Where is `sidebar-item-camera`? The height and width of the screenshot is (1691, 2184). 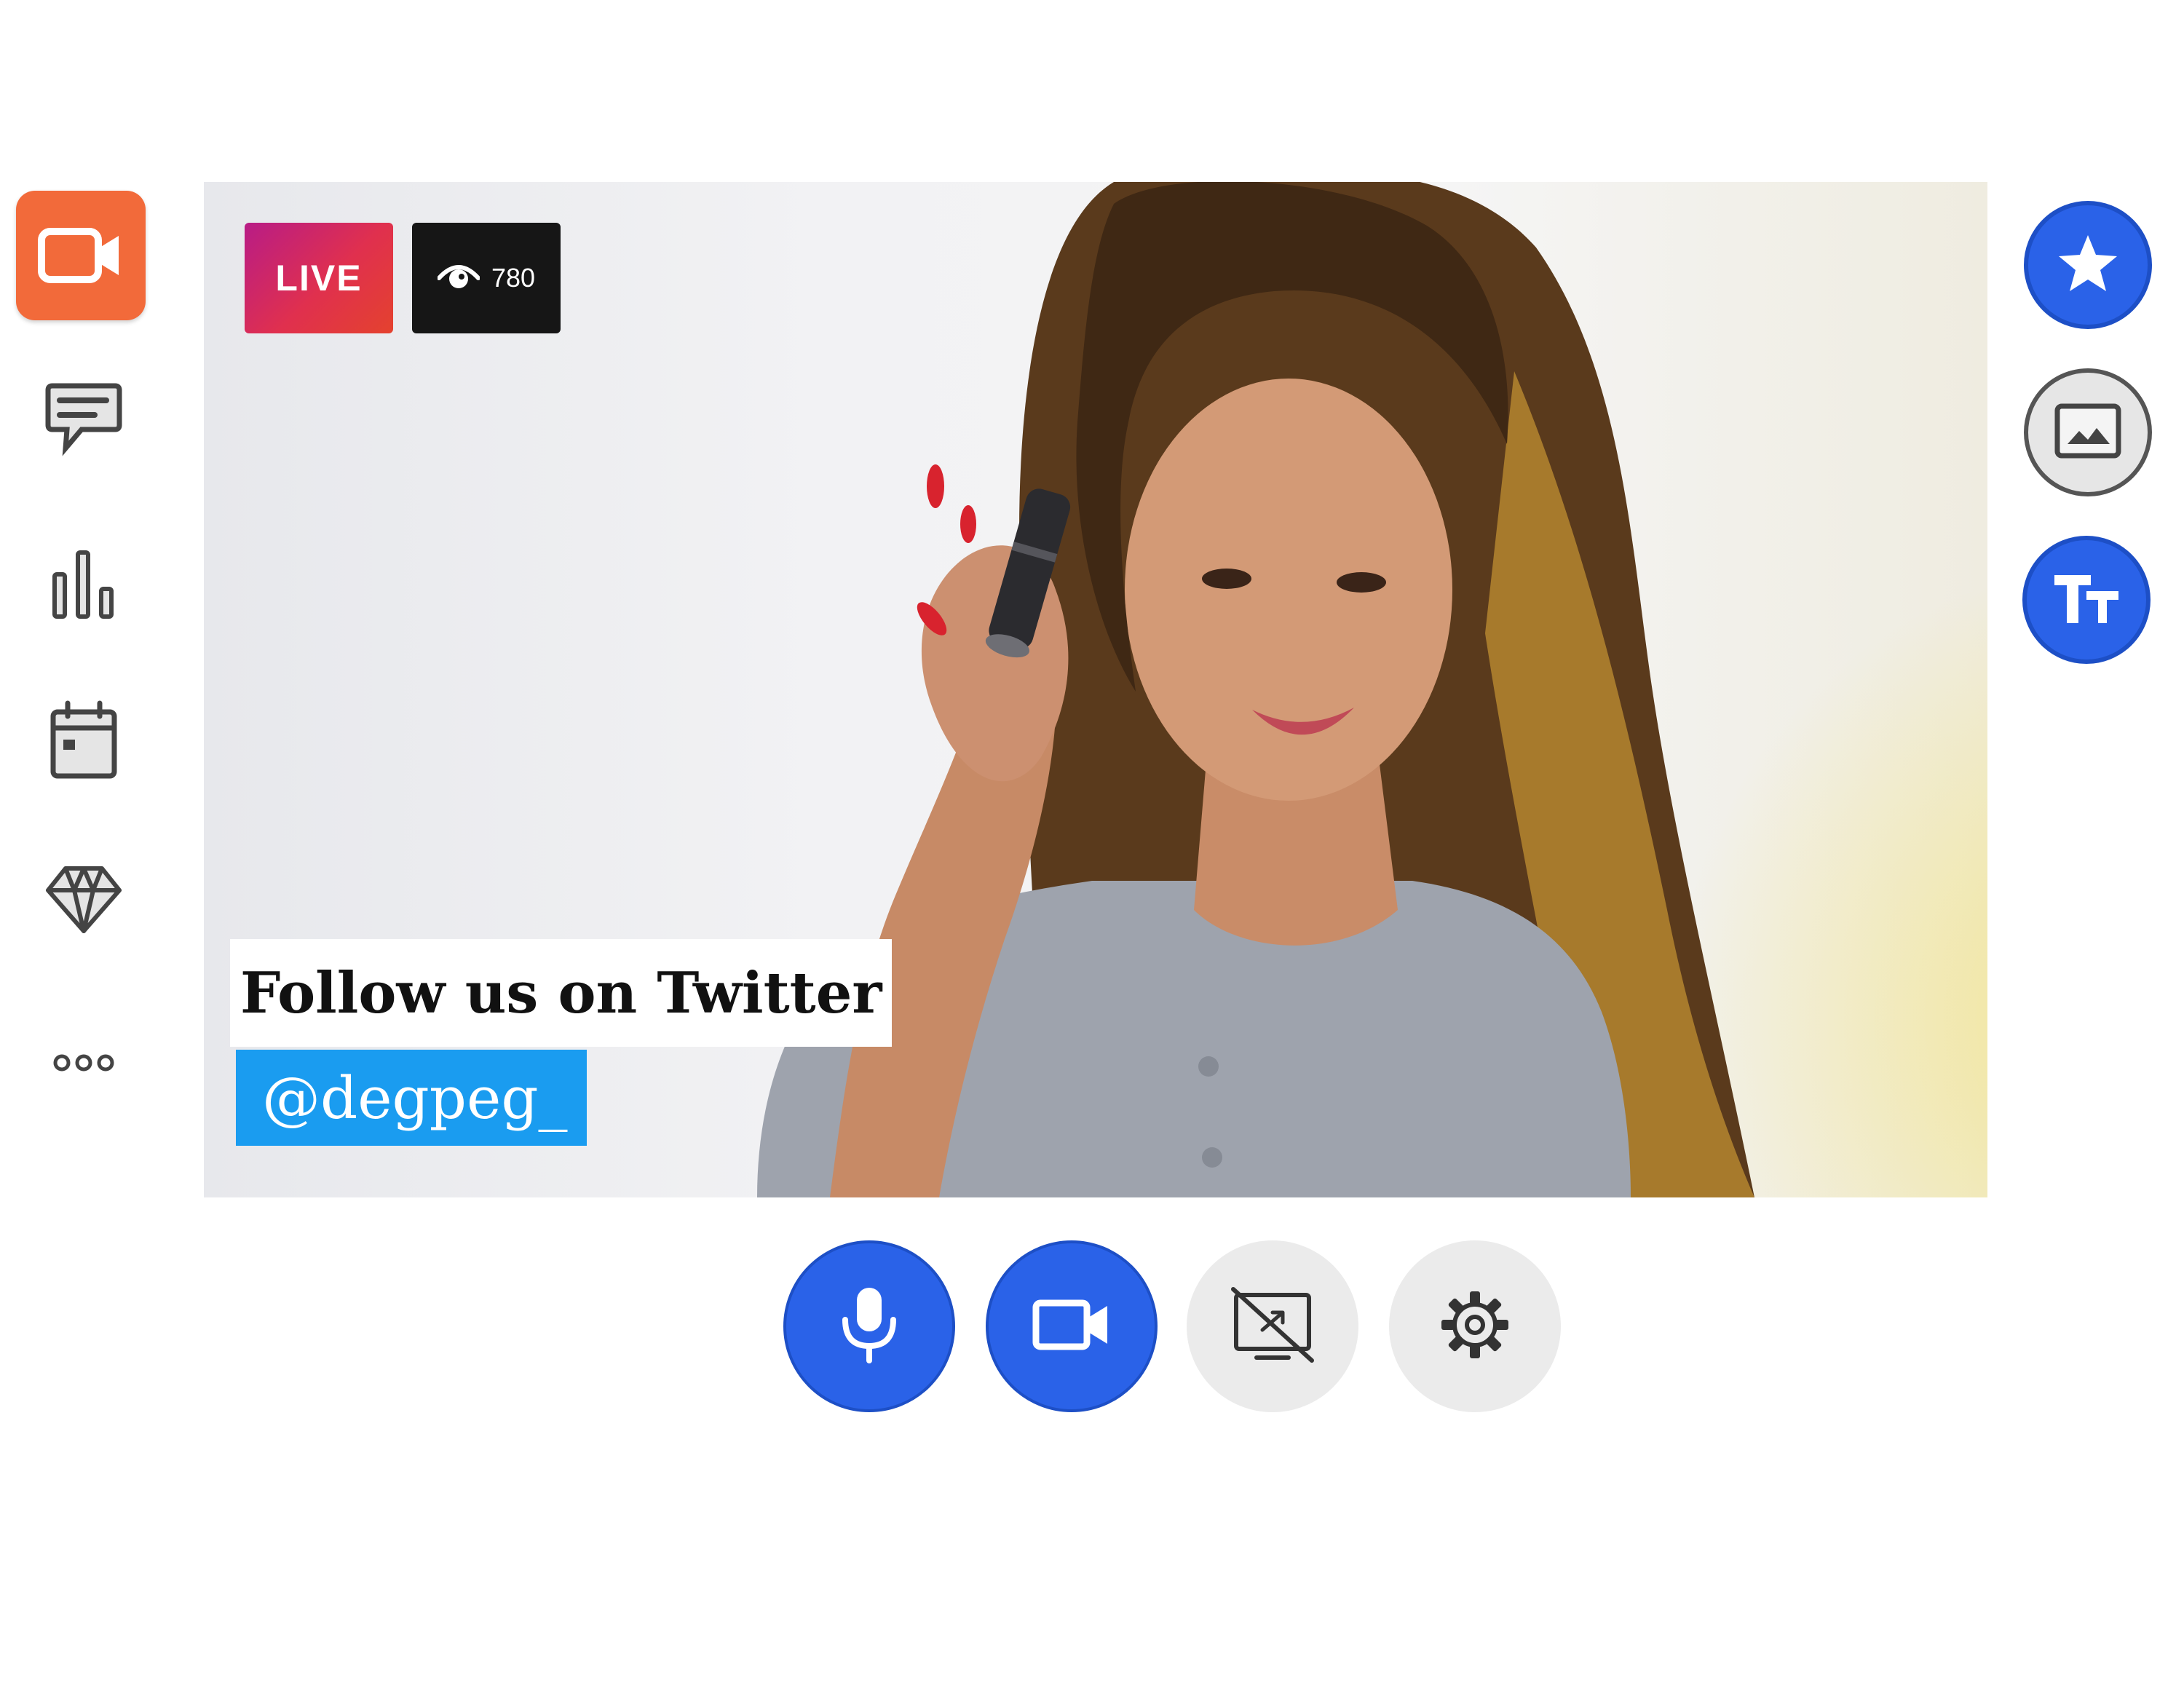 sidebar-item-camera is located at coordinates (81, 256).